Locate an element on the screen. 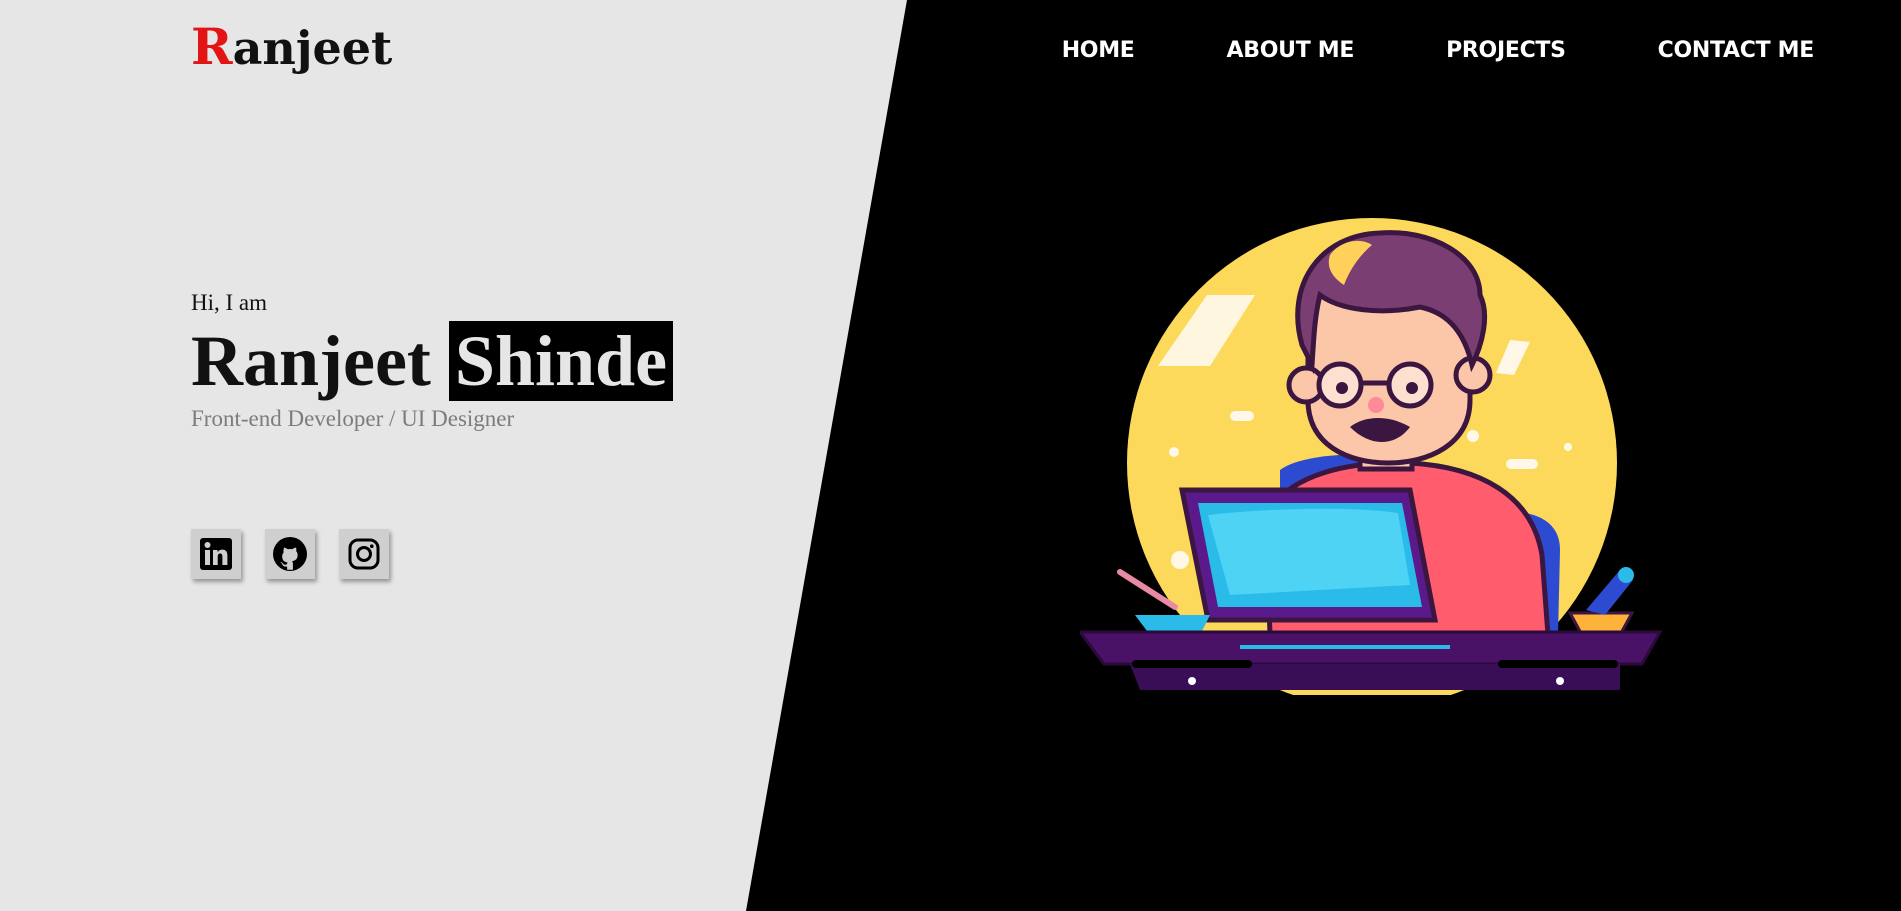 Image resolution: width=1901 pixels, height=911 pixels. github-icon is located at coordinates (290, 554).